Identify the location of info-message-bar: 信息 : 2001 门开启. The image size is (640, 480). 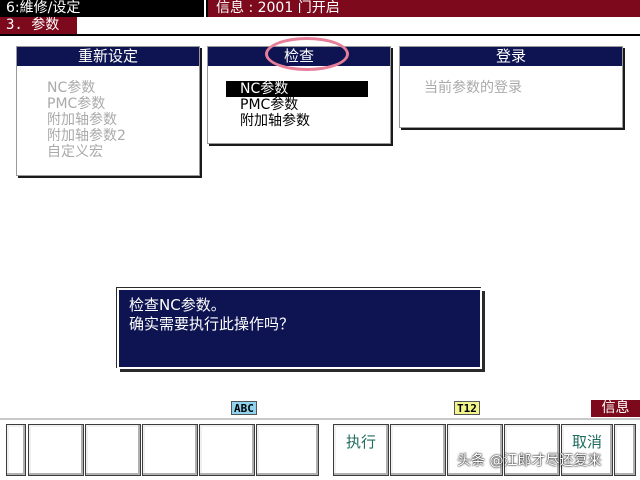
(424, 8).